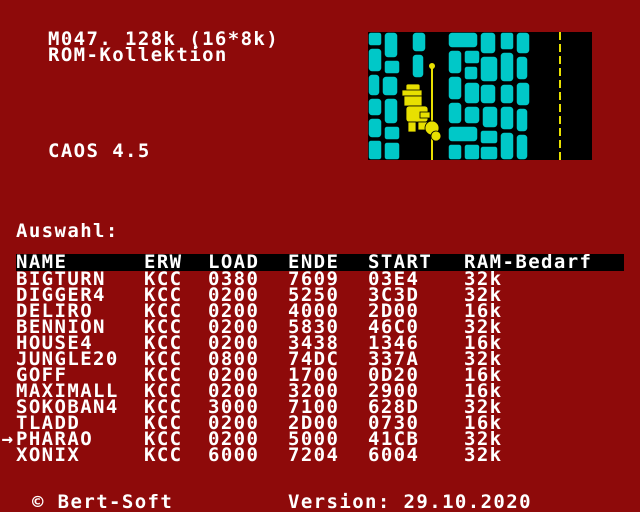 This screenshot has width=640, height=512. Describe the element at coordinates (99, 151) in the screenshot. I see `os-version: CAOS 4.5` at that location.